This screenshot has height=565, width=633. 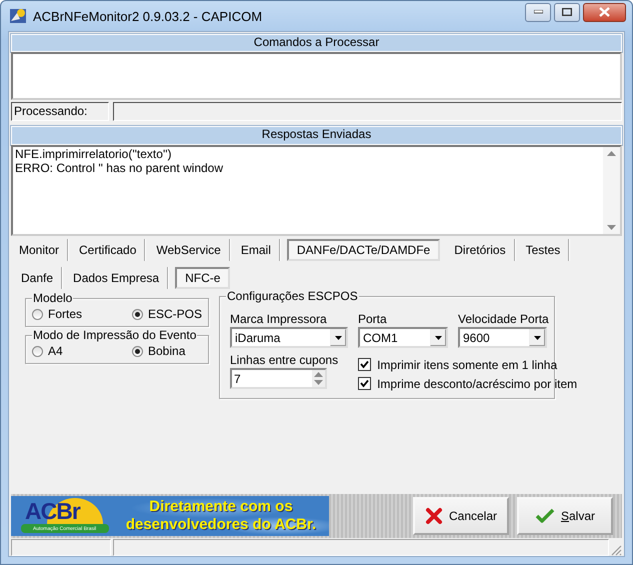 I want to click on save-button: Salvar, so click(x=565, y=516).